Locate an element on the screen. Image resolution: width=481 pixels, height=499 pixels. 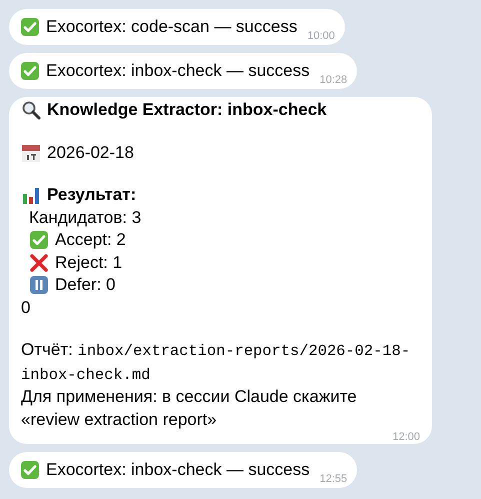
message-time: 10:00 is located at coordinates (321, 36).